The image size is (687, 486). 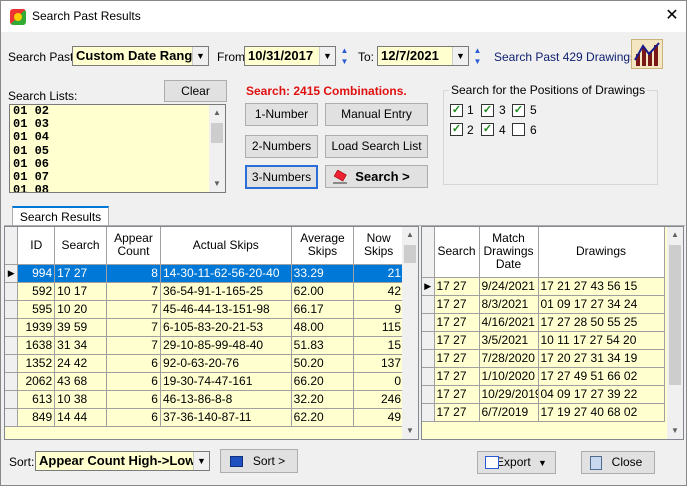 I want to click on spin-down-icon: ▼, so click(x=477, y=61).